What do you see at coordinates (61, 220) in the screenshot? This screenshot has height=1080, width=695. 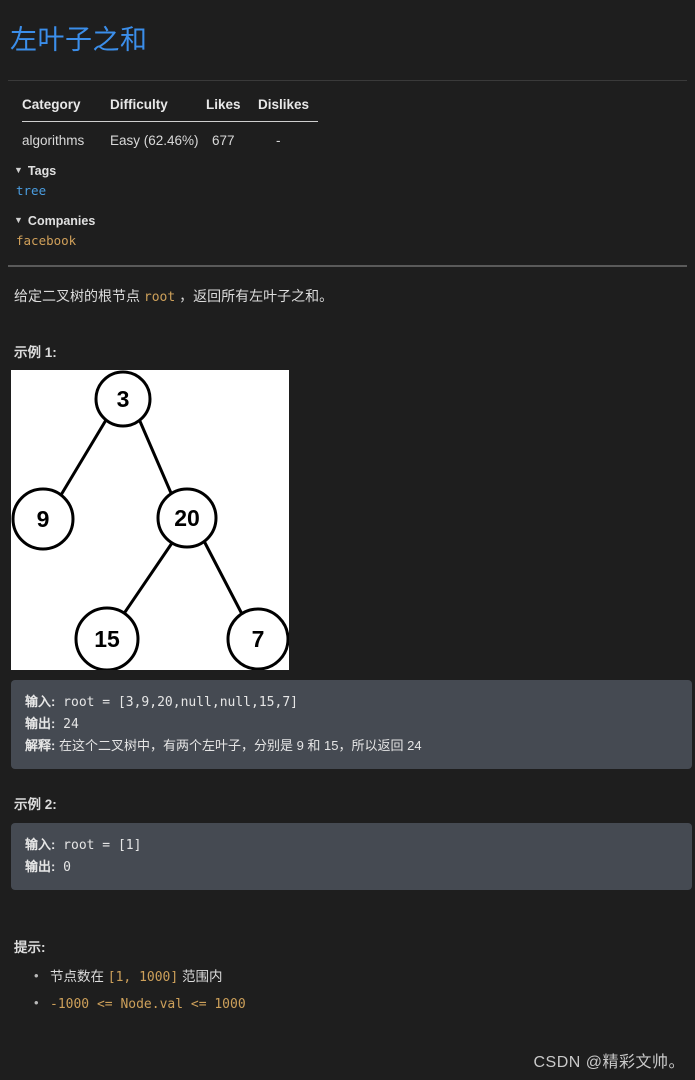 I see `companies-section-label: Companies` at bounding box center [61, 220].